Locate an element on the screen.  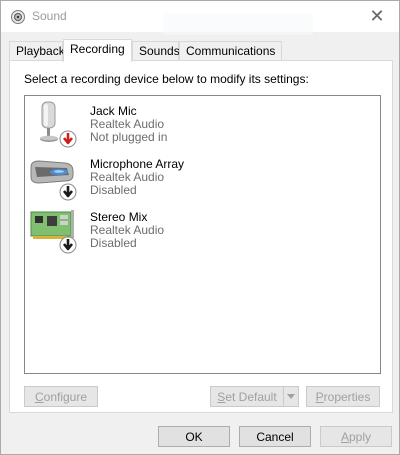
cancel-button: Cancel is located at coordinates (275, 436).